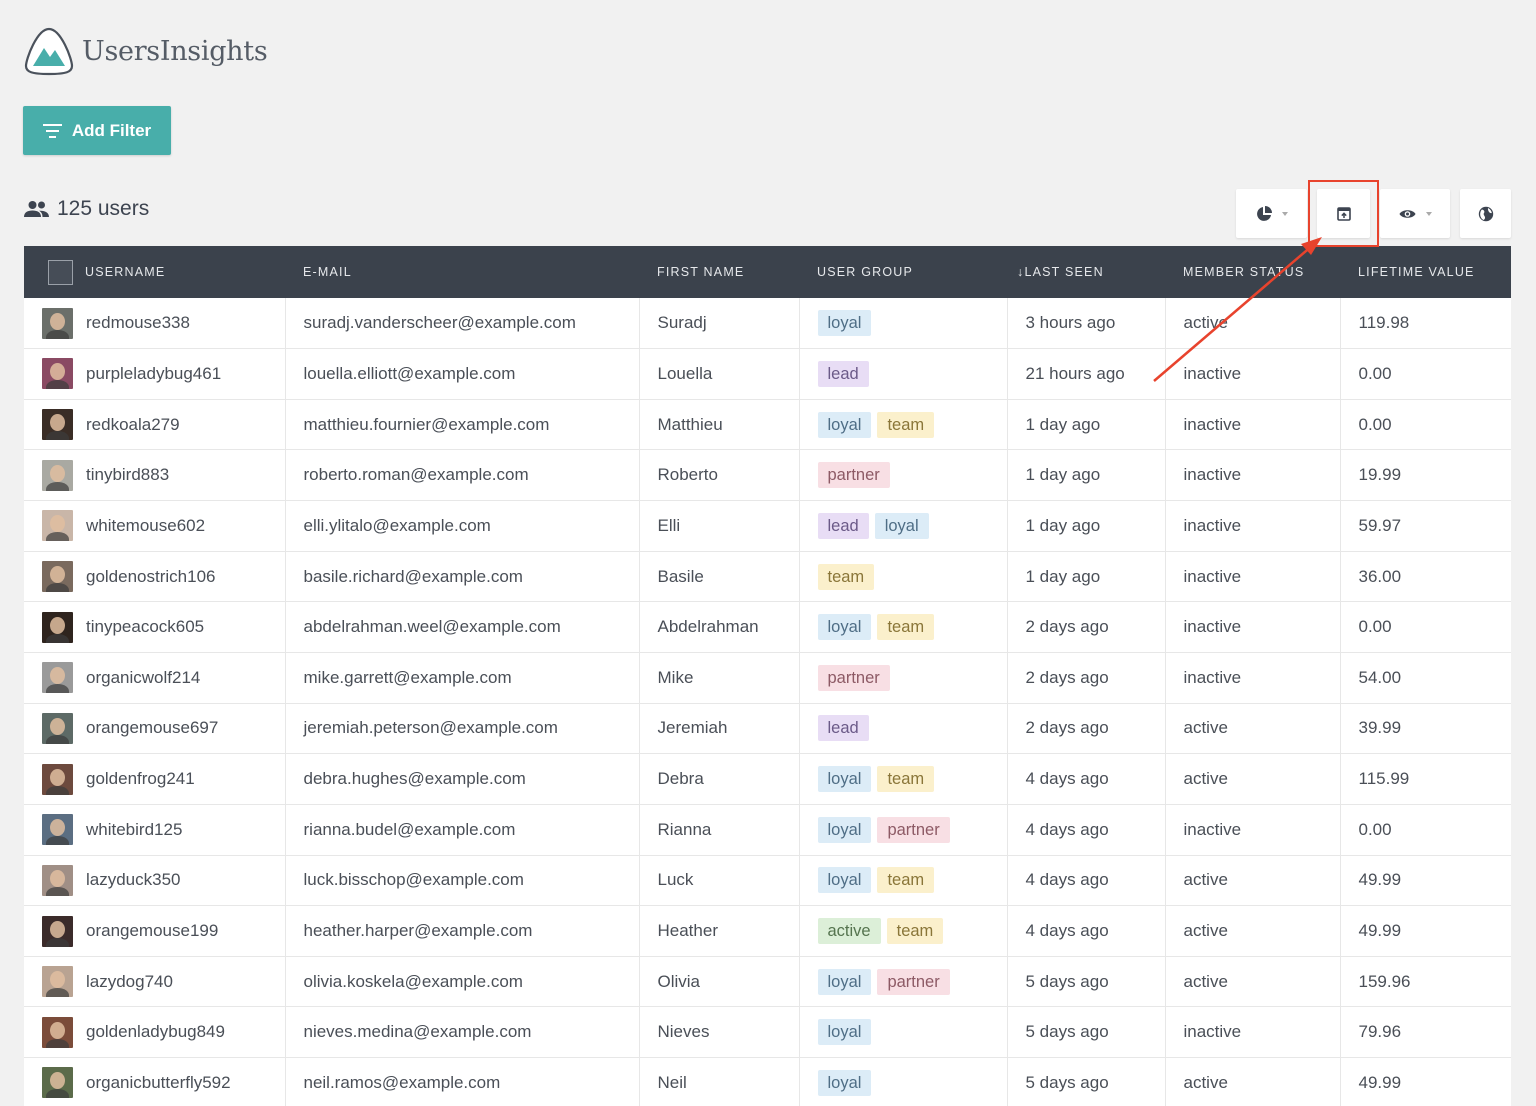  What do you see at coordinates (158, 1083) in the screenshot?
I see `username-text: organicbutterfly592` at bounding box center [158, 1083].